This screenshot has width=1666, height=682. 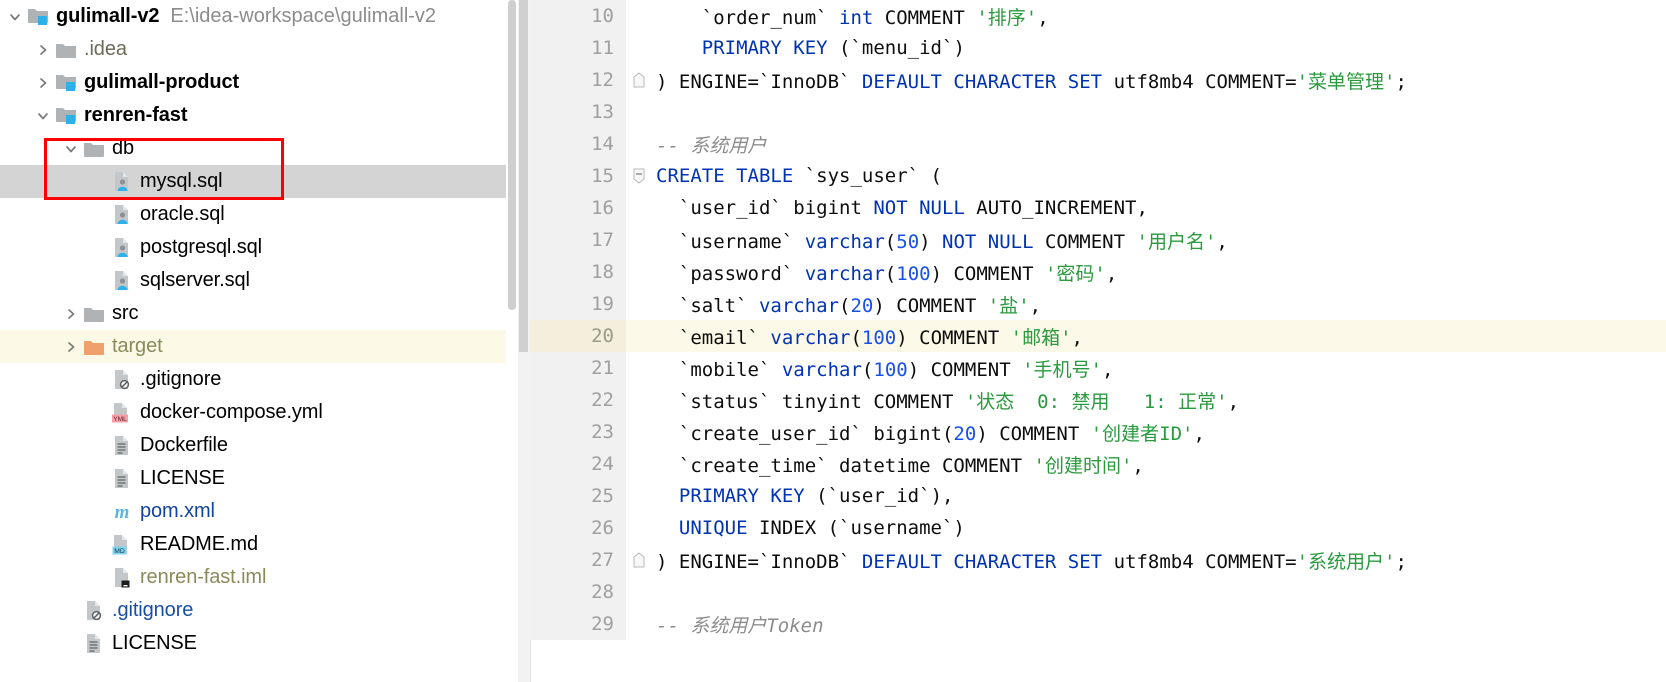 What do you see at coordinates (578, 464) in the screenshot?
I see `line-number: 24` at bounding box center [578, 464].